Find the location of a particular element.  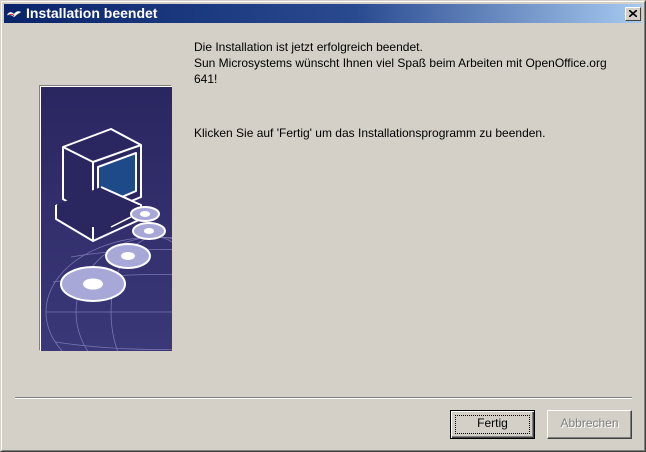

installer-banner-image is located at coordinates (105, 218).